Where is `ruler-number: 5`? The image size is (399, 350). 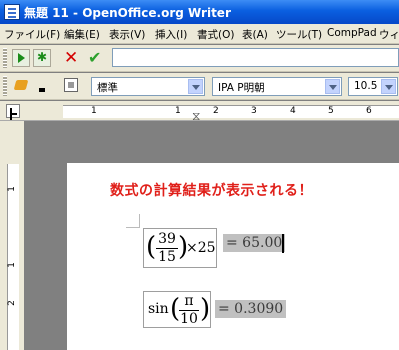 ruler-number: 5 is located at coordinates (331, 111).